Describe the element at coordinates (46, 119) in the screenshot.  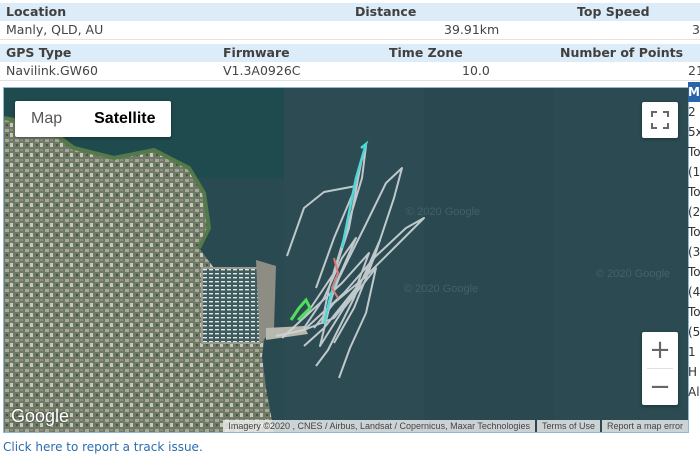
I see `map-type-map-button: Map` at that location.